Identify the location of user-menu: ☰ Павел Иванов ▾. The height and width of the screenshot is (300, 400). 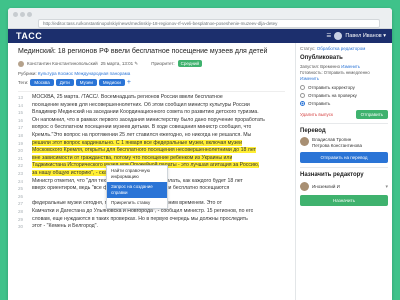
(356, 36).